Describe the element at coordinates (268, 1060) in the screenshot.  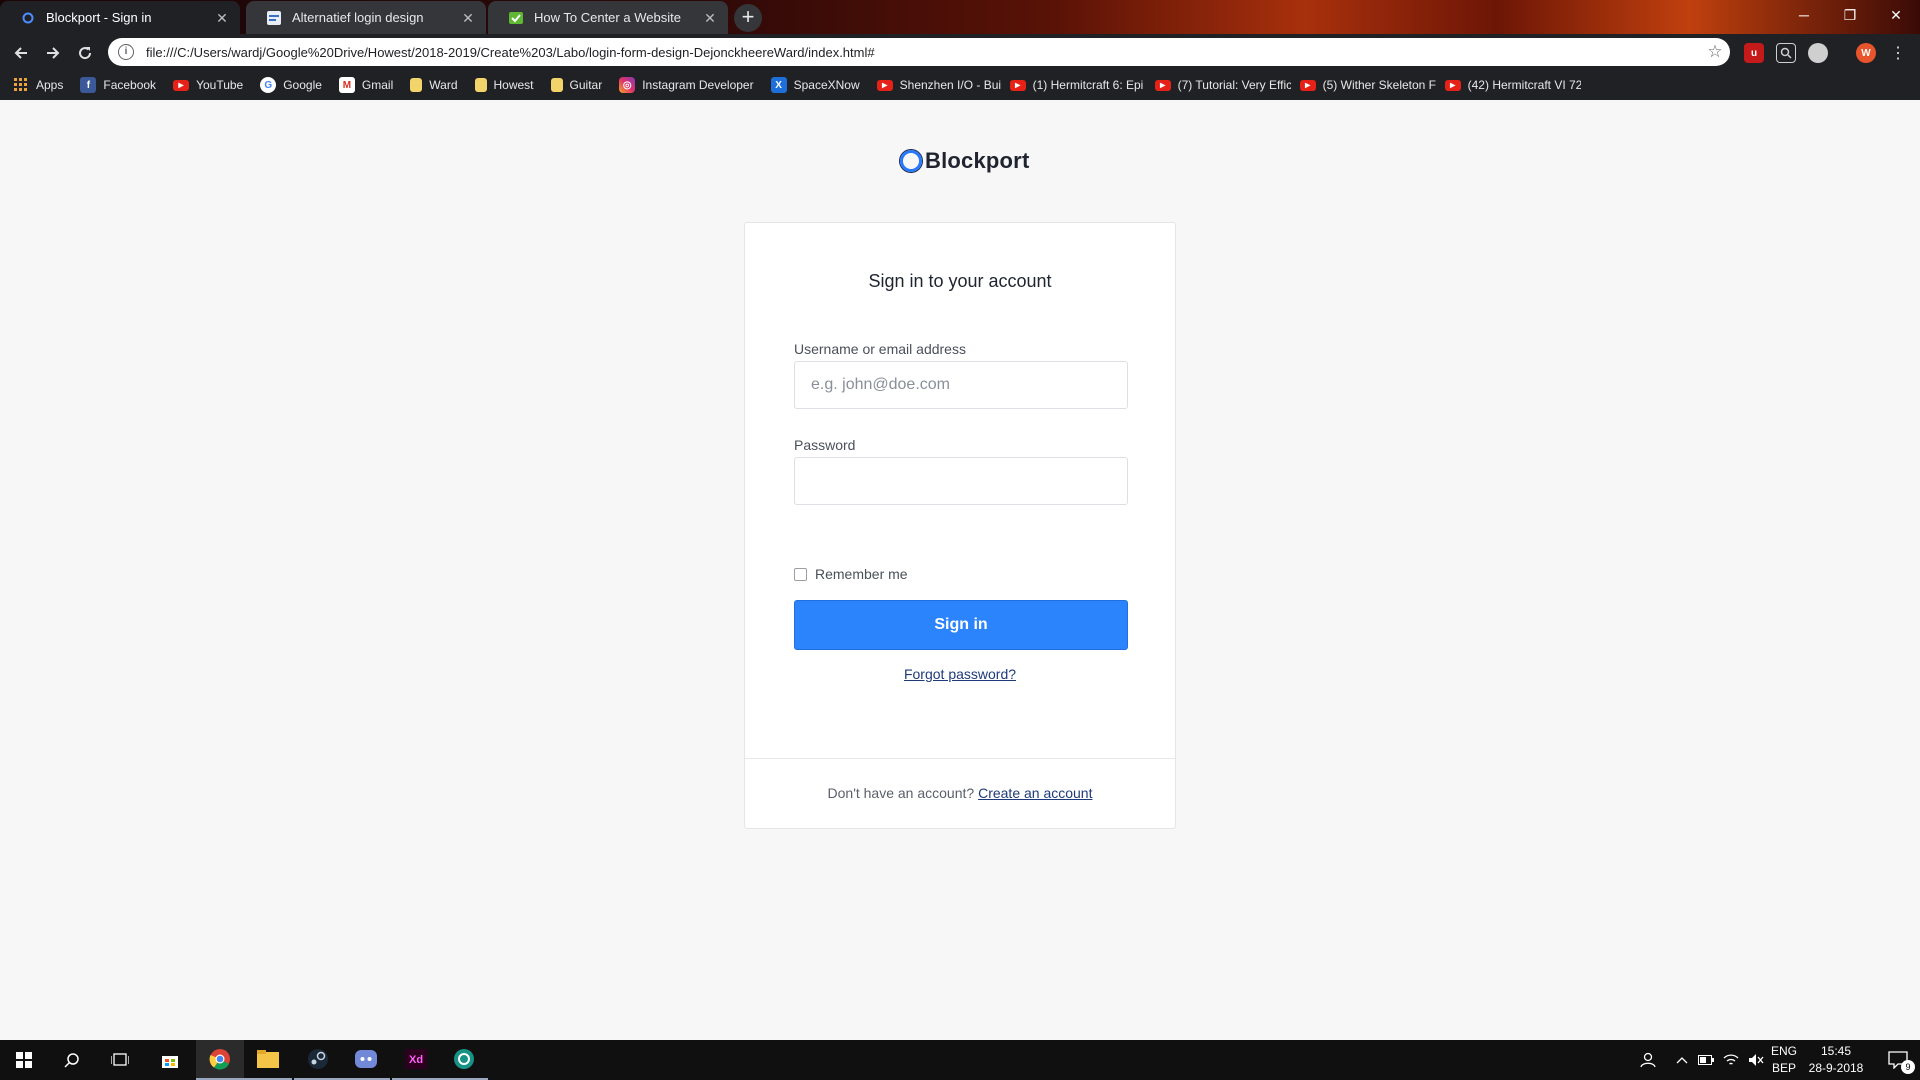
I see `file-explorer-icon` at that location.